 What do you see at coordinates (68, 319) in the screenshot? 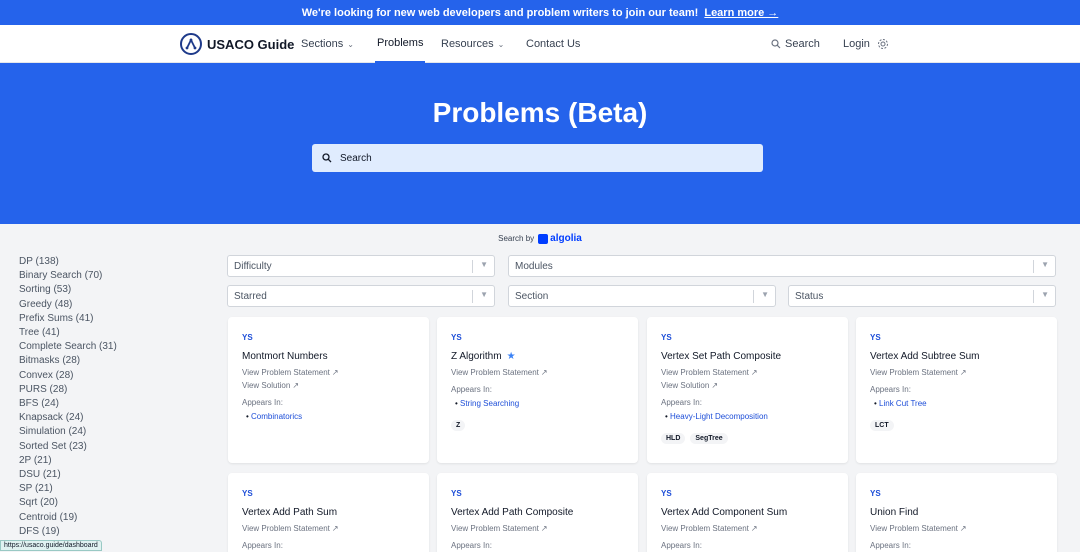
I see `tag-filter-item: Prefix Sums (41)` at bounding box center [68, 319].